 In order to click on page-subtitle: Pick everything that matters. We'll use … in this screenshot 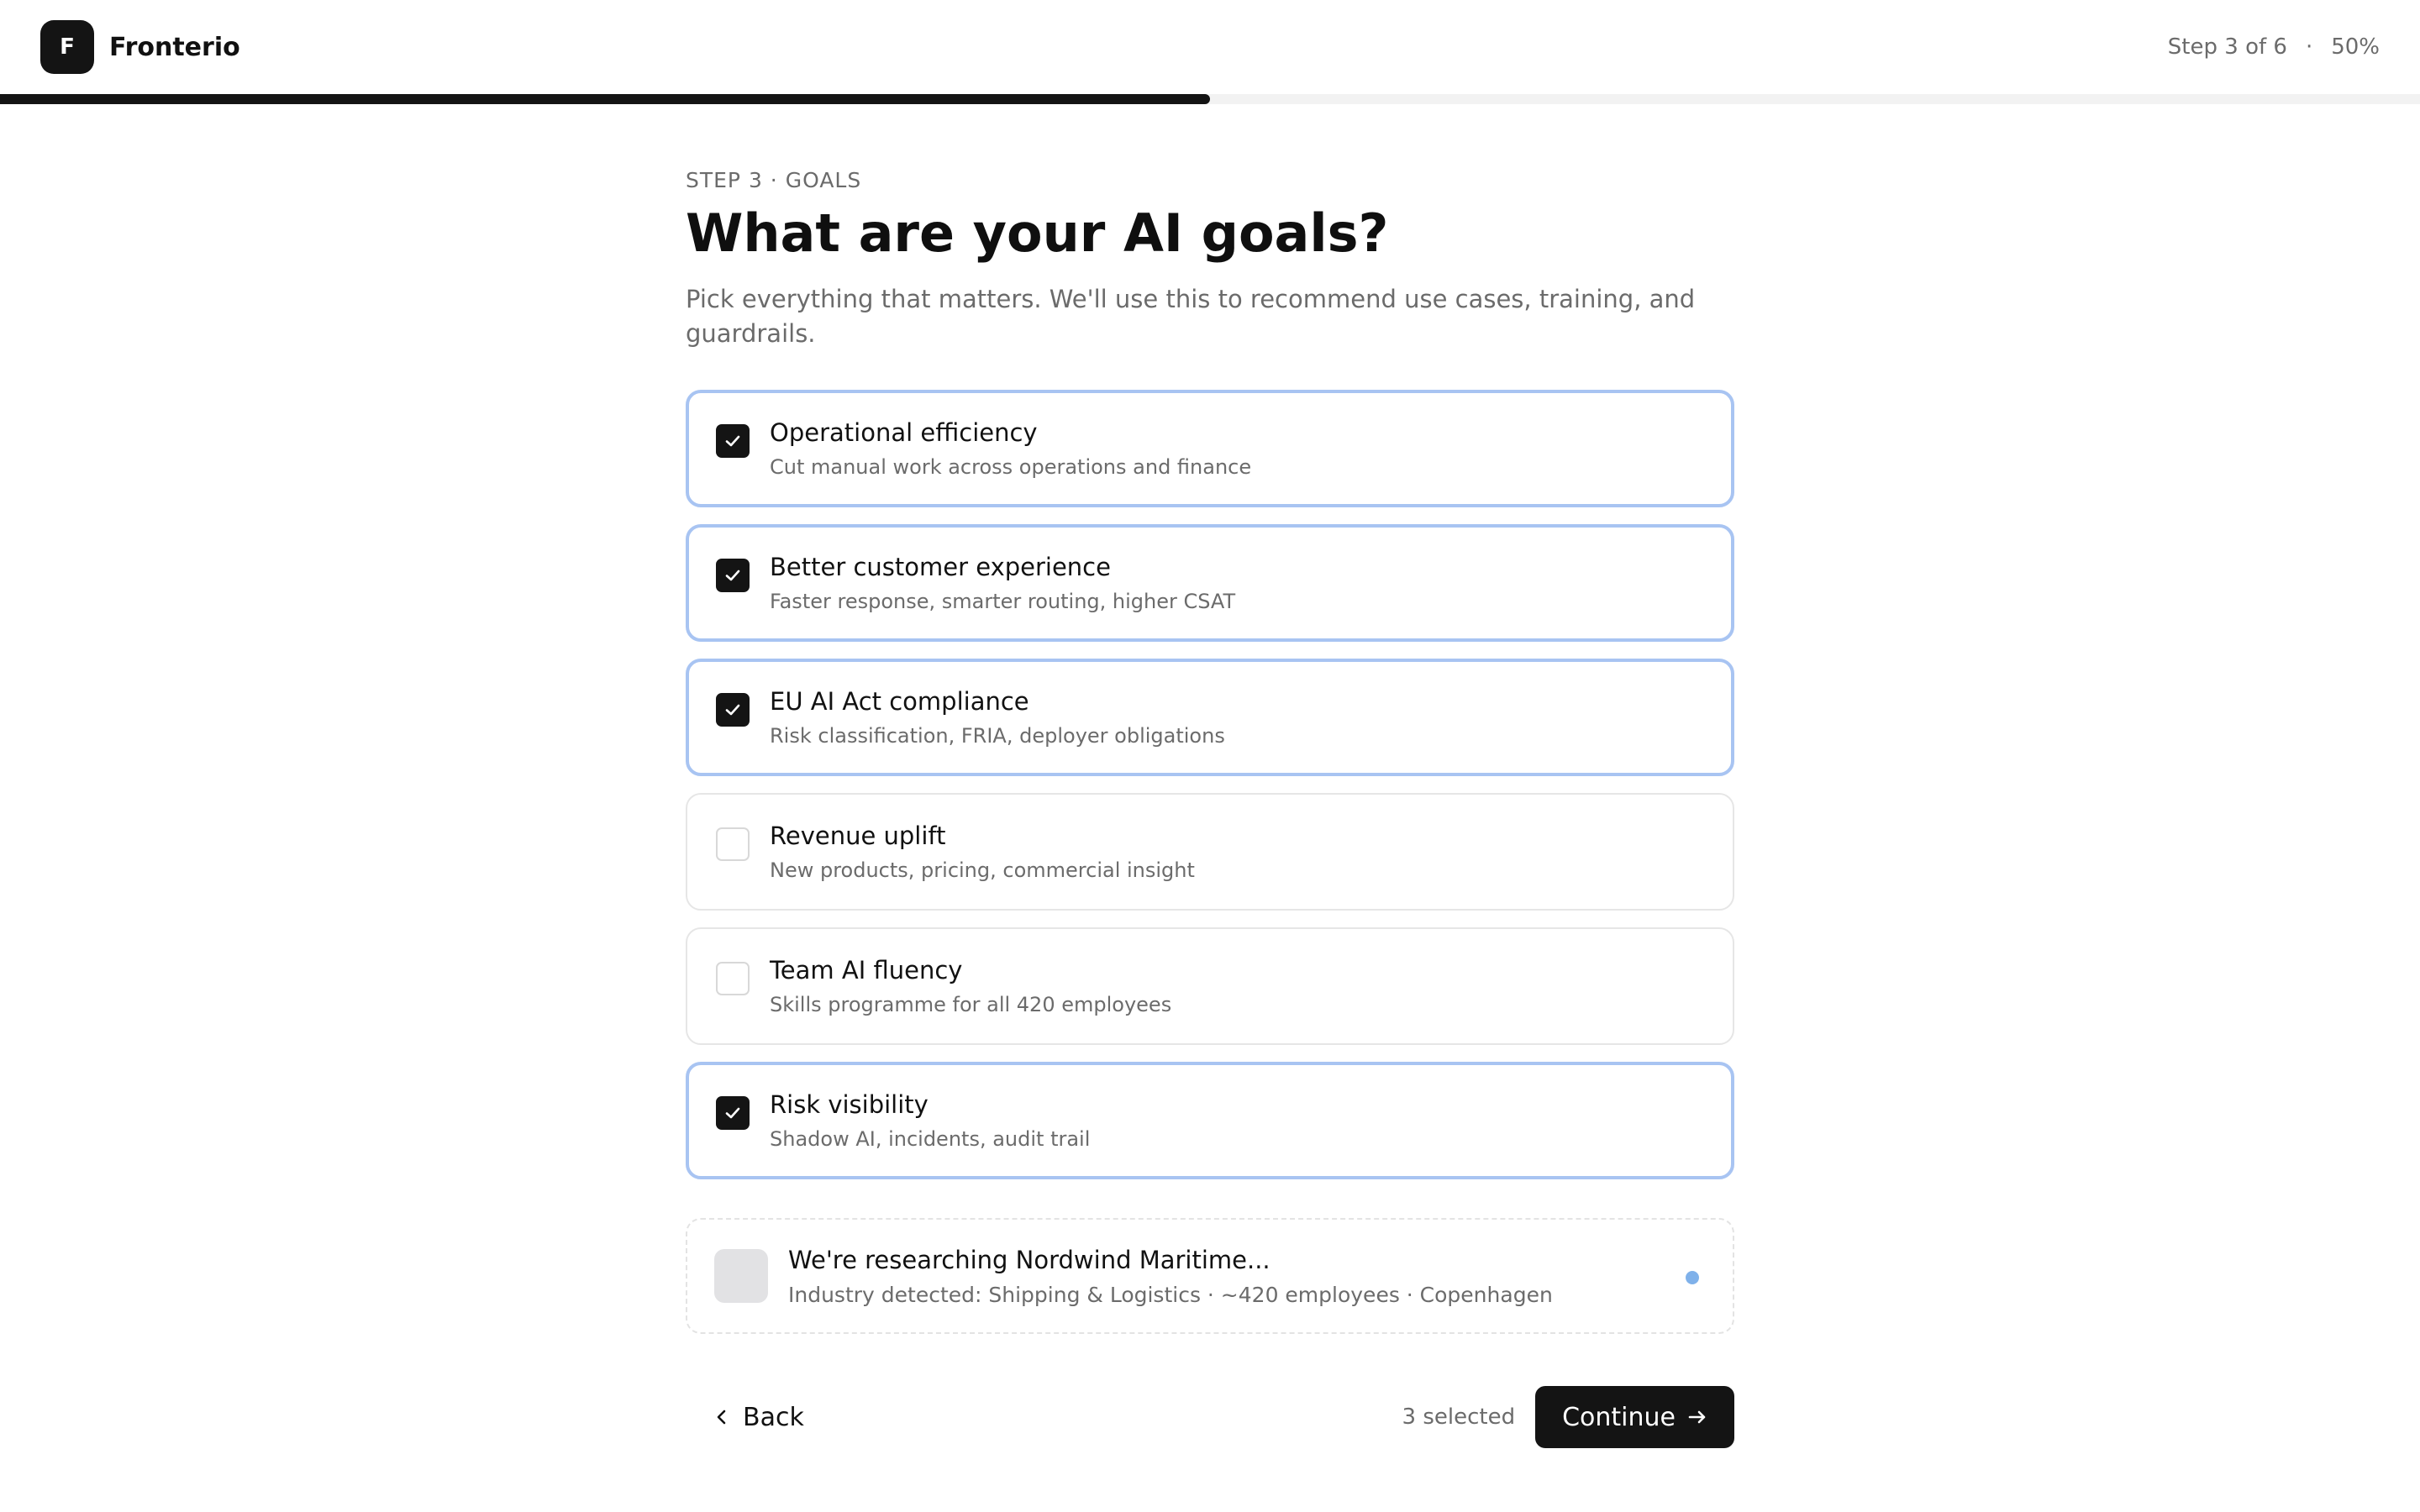, I will do `click(1191, 316)`.